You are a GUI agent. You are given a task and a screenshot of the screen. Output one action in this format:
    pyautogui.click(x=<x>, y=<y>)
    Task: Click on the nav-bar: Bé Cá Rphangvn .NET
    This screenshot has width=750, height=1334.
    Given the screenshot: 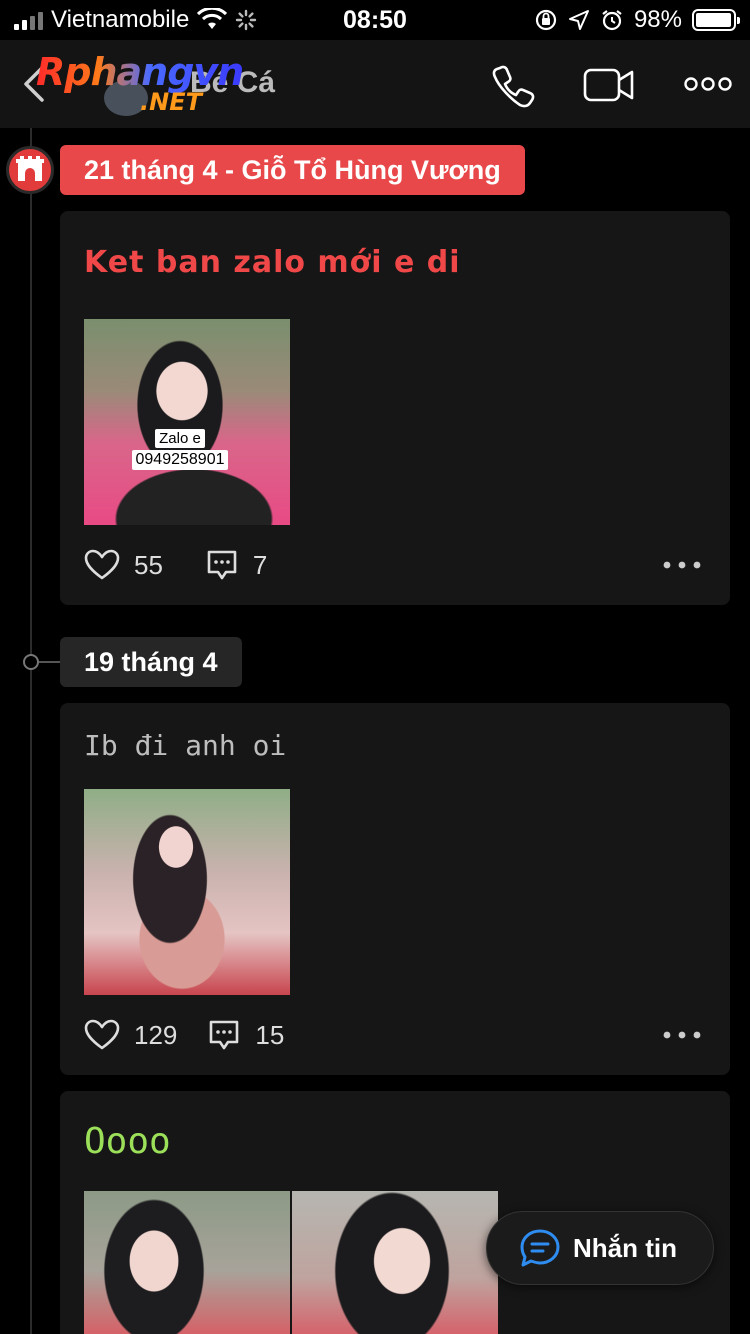 What is the action you would take?
    pyautogui.click(x=375, y=84)
    